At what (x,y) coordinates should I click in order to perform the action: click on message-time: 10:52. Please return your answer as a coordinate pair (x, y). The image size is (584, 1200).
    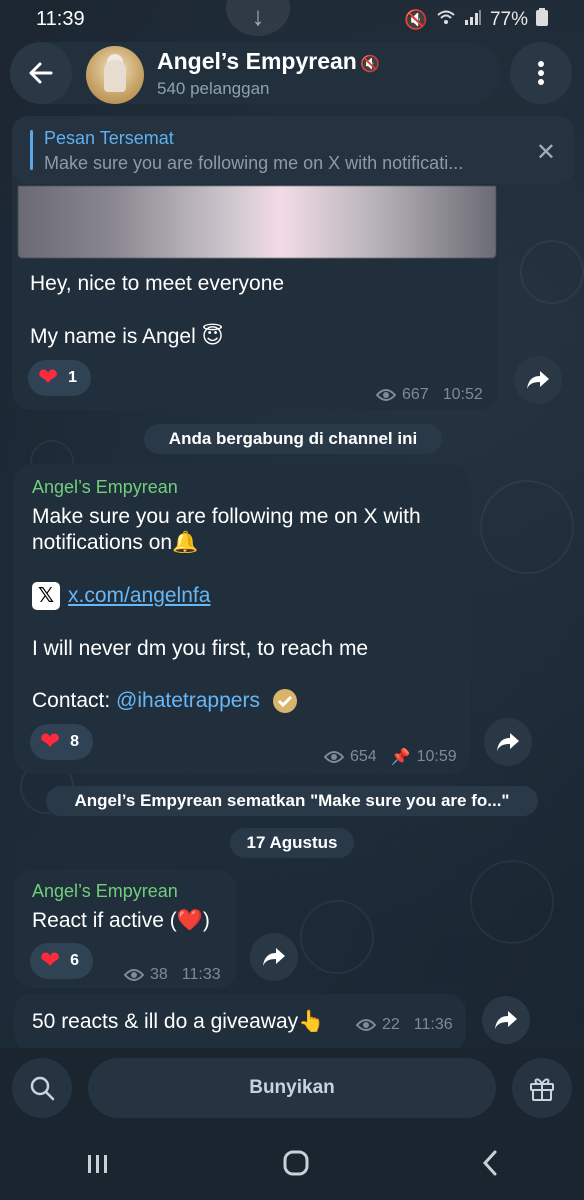
    Looking at the image, I should click on (462, 394).